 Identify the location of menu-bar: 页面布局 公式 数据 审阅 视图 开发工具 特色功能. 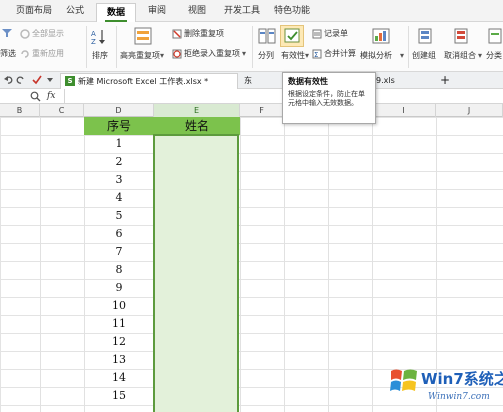
(251, 11).